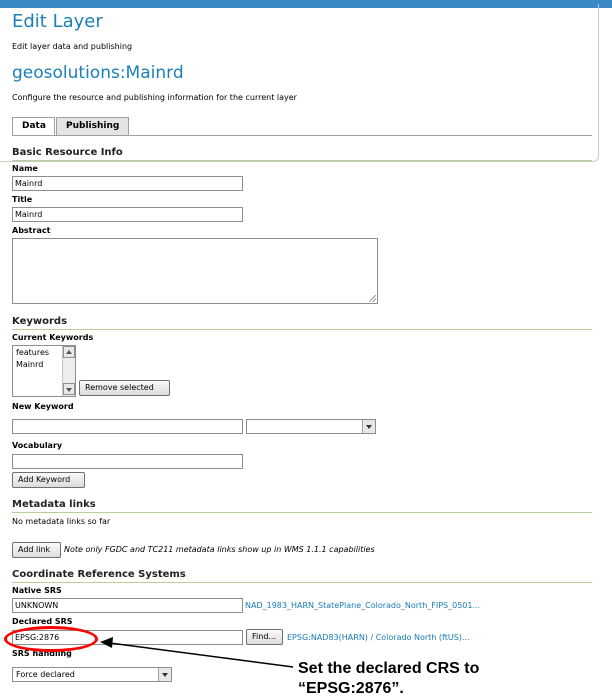 The image size is (612, 698). What do you see at coordinates (388, 678) in the screenshot?
I see `annotation-callout: Set the declared CRS to “EPSG:2876”.` at bounding box center [388, 678].